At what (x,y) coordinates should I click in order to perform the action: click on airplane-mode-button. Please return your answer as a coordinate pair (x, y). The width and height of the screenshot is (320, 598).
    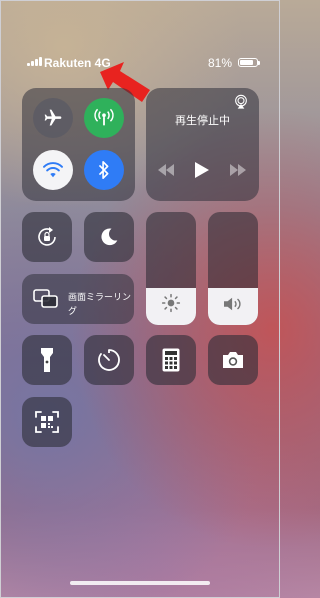
    Looking at the image, I should click on (53, 118).